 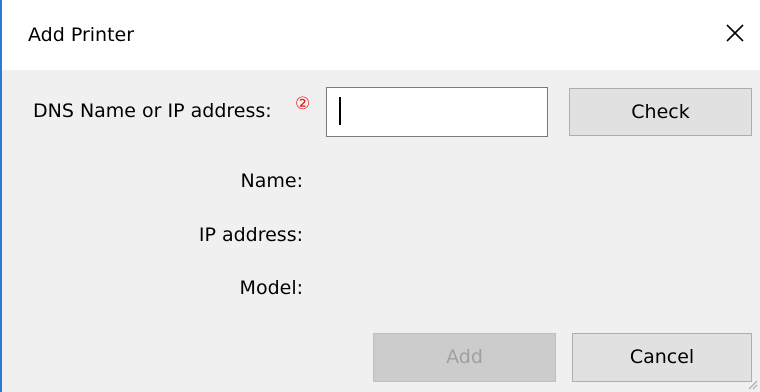 I want to click on close-button, so click(x=735, y=34).